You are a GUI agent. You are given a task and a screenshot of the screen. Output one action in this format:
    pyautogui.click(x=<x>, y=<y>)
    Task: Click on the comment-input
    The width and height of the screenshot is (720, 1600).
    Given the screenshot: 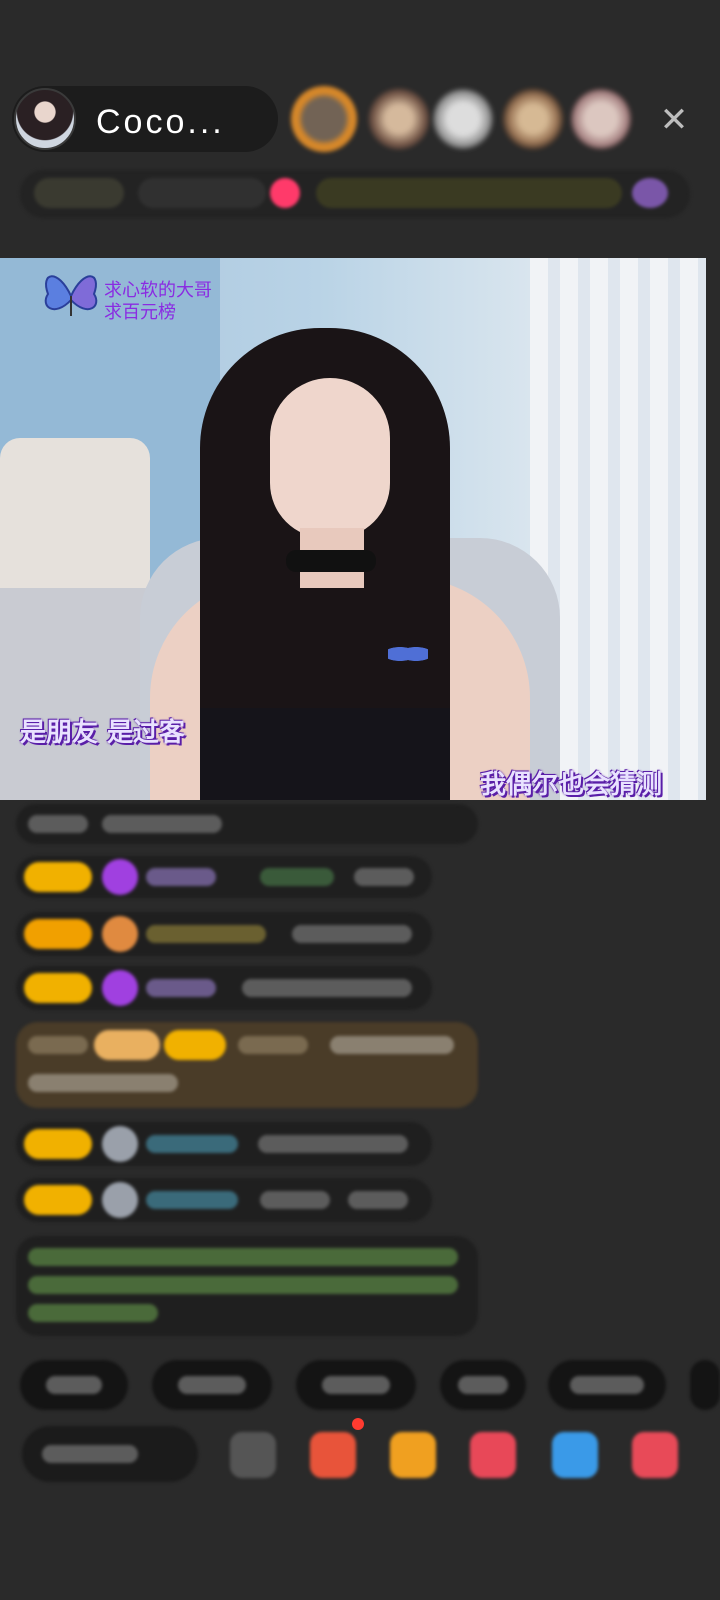 What is the action you would take?
    pyautogui.click(x=110, y=1454)
    